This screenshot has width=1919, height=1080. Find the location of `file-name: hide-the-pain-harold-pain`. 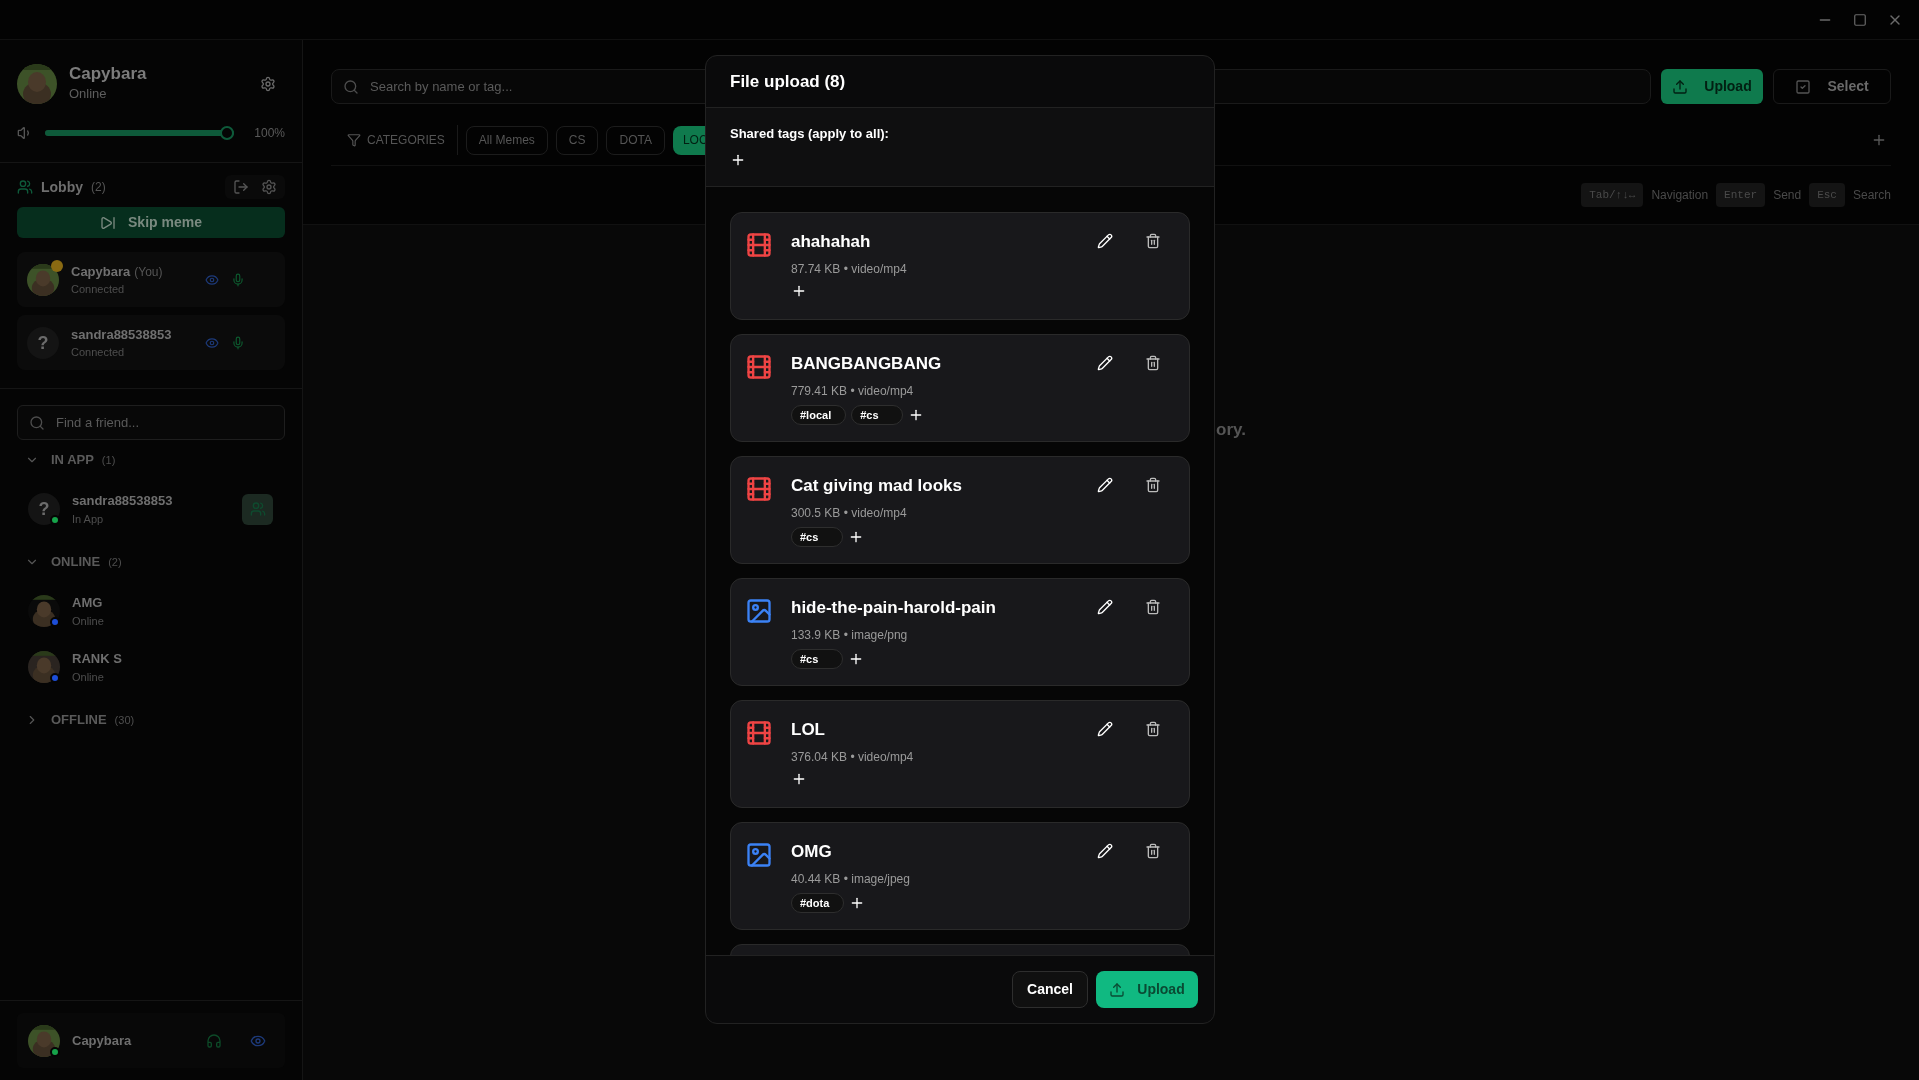

file-name: hide-the-pain-harold-pain is located at coordinates (894, 608).